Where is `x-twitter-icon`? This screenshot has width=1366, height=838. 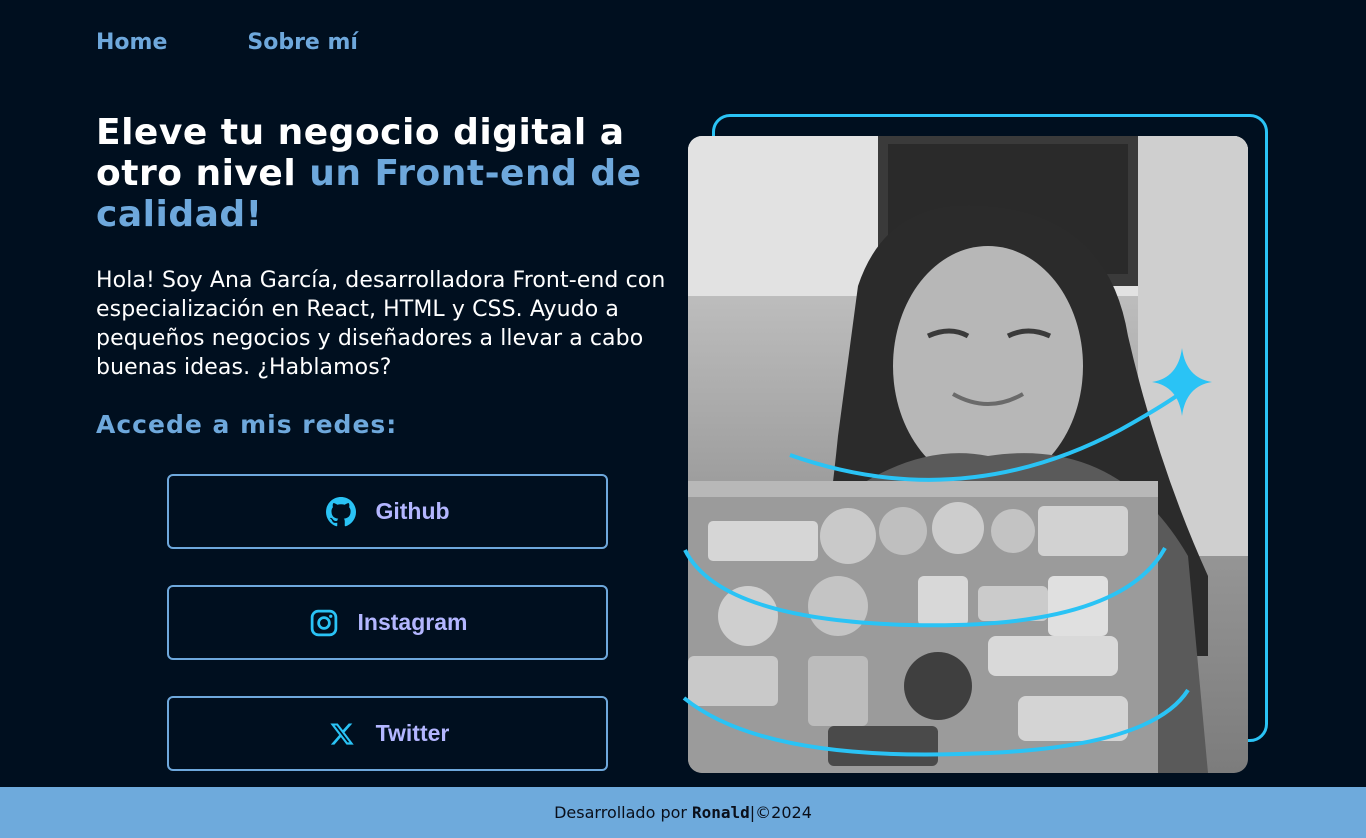 x-twitter-icon is located at coordinates (342, 734).